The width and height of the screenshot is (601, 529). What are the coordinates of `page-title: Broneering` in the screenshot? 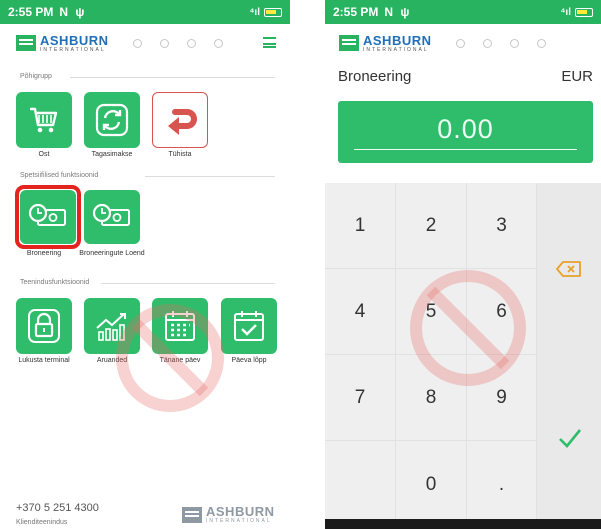 It's located at (375, 76).